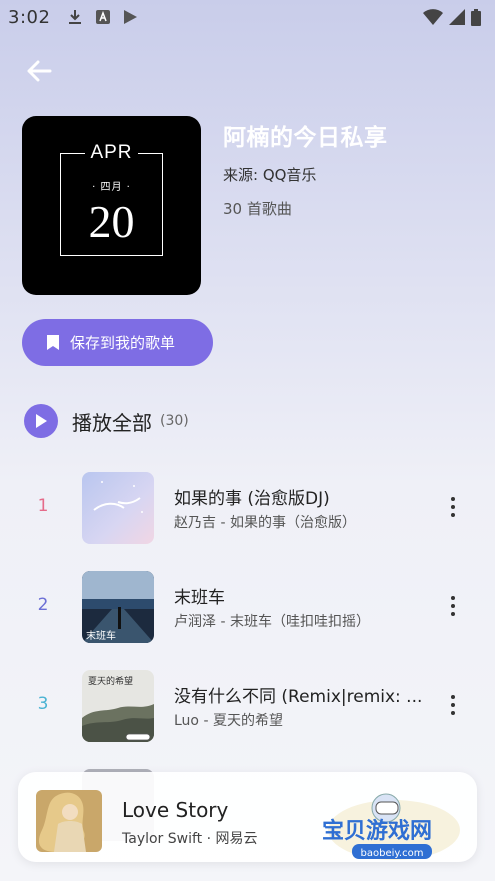  I want to click on battery-icon, so click(476, 17).